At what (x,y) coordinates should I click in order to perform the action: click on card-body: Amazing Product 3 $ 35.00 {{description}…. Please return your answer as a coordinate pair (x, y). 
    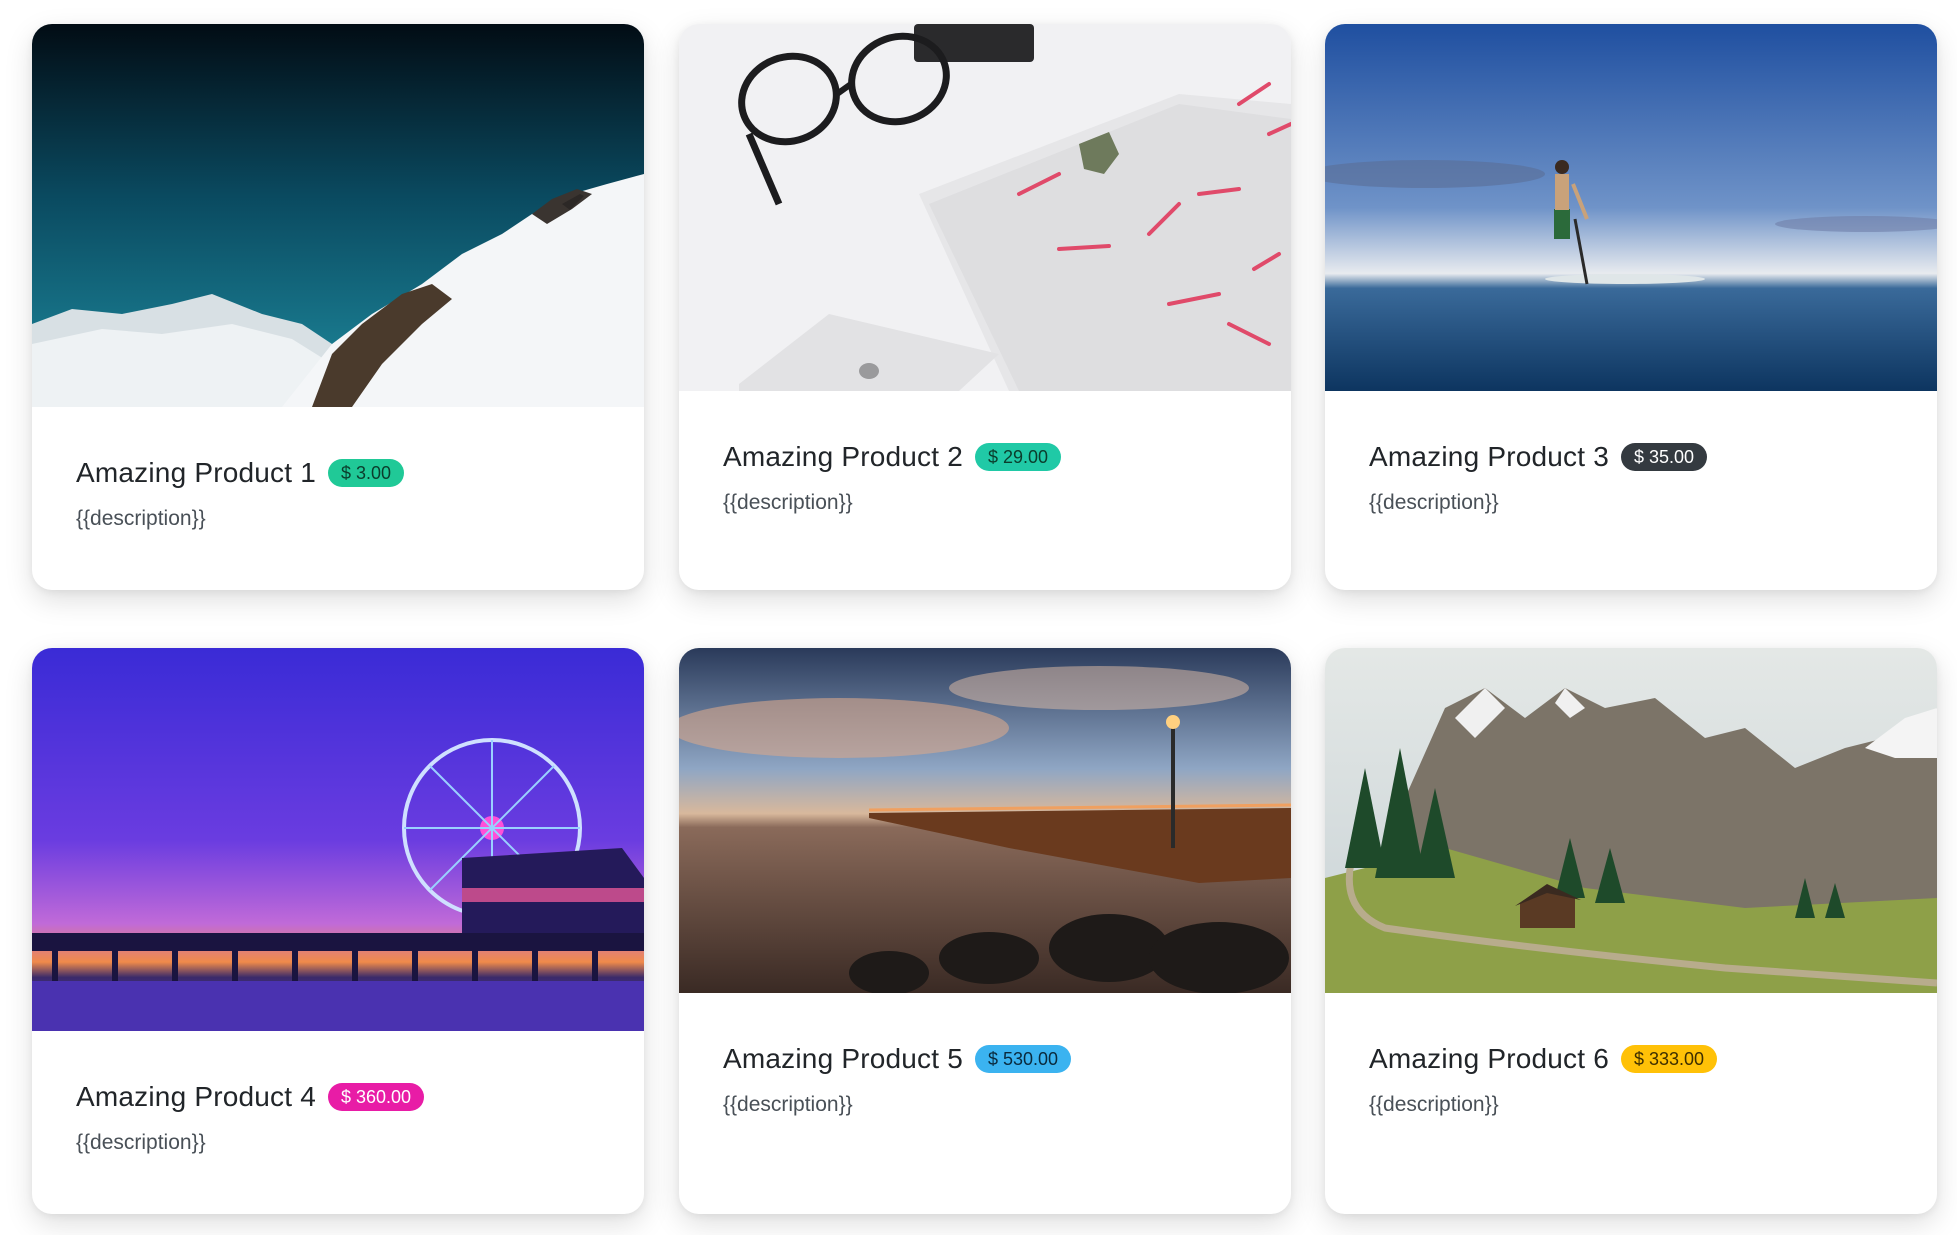
    Looking at the image, I should click on (1631, 453).